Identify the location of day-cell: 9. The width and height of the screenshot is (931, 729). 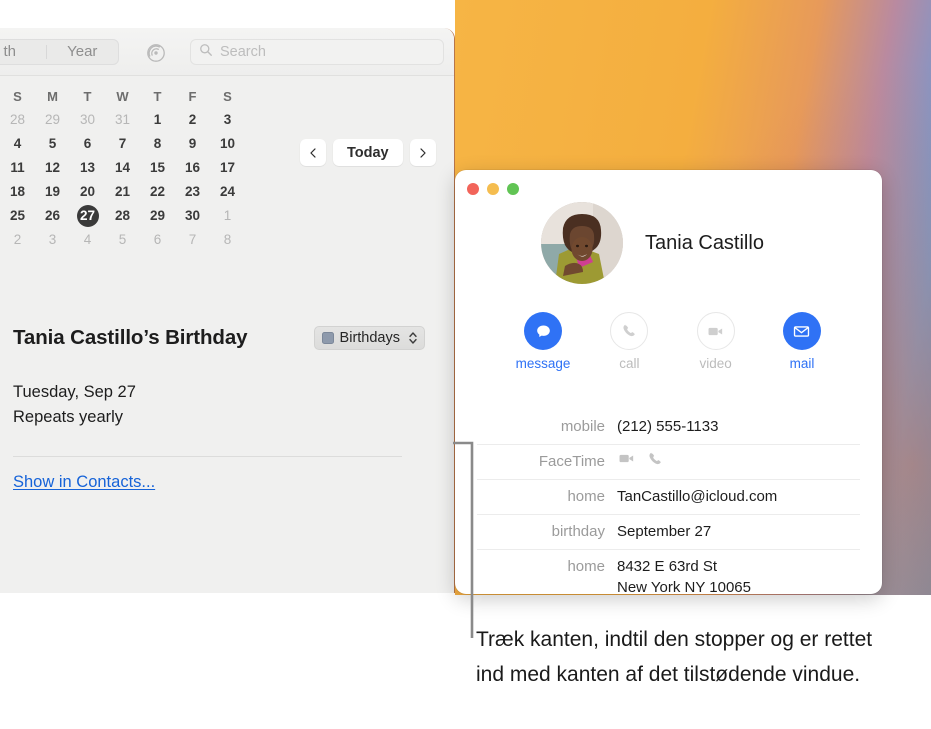
(192, 144).